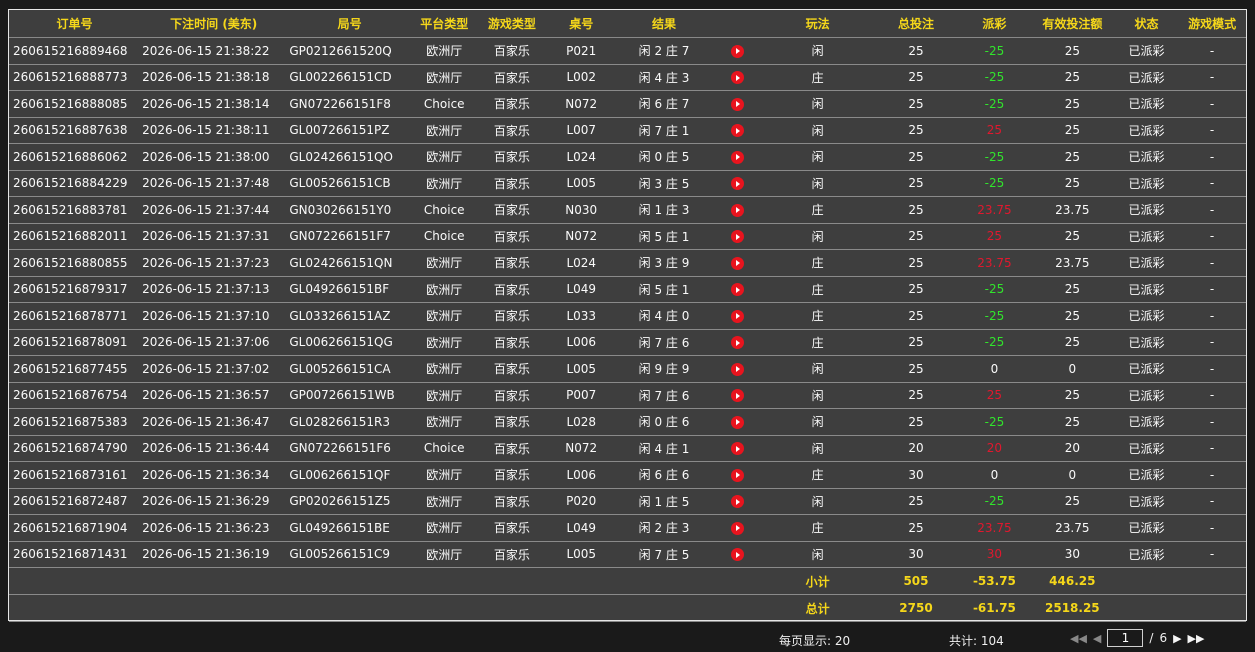  I want to click on order-id: 260615216883781, so click(75, 210).